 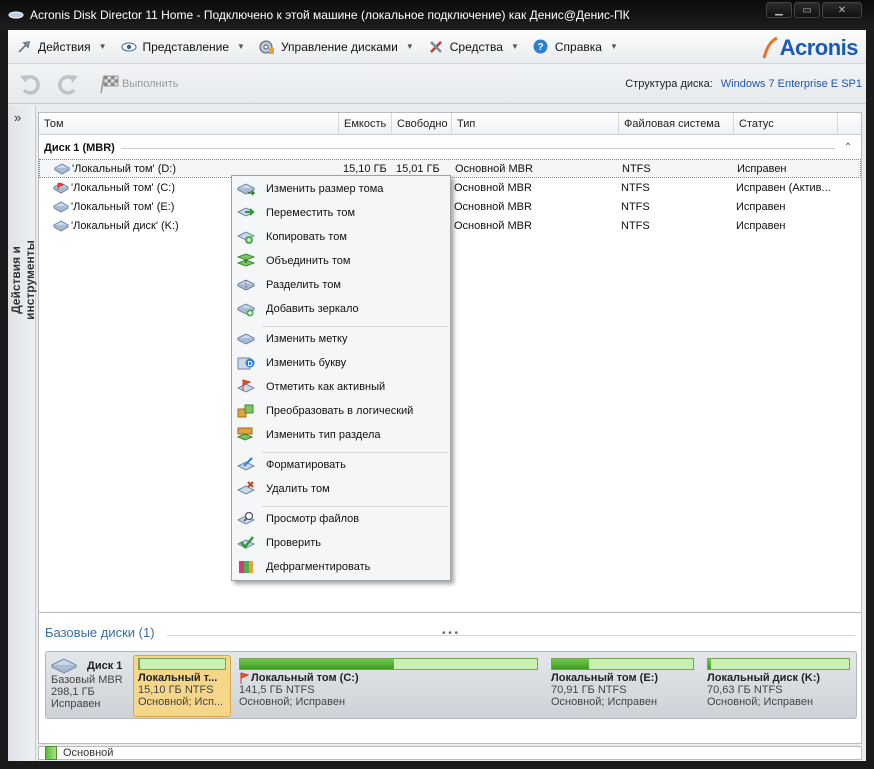 What do you see at coordinates (241, 46) in the screenshot?
I see `chevron-down-icon: ▼` at bounding box center [241, 46].